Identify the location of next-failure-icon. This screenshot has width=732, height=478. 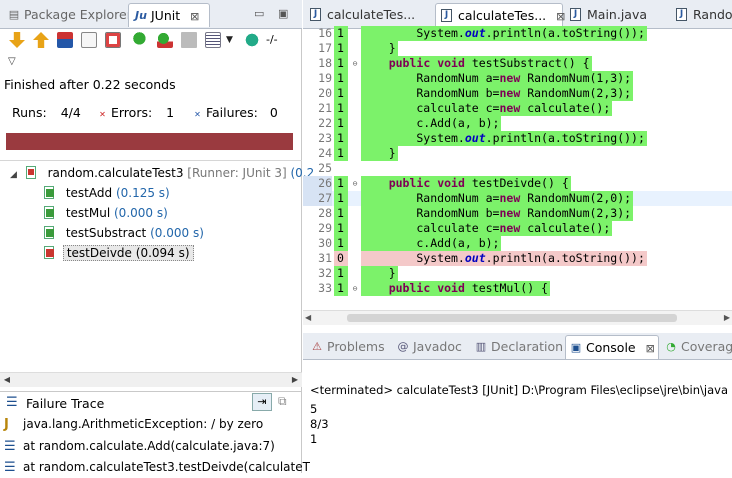
(17, 40).